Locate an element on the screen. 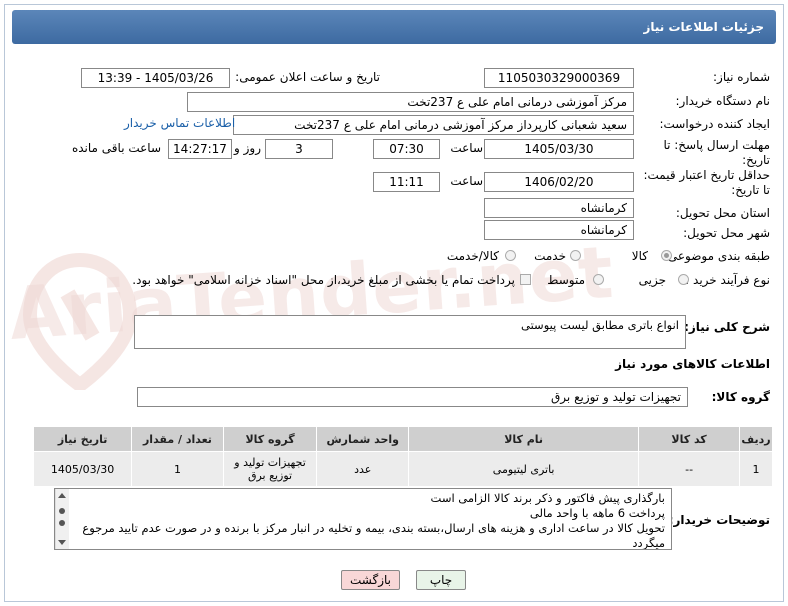 Image resolution: width=788 pixels, height=606 pixels. days-label: روز و is located at coordinates (247, 148).